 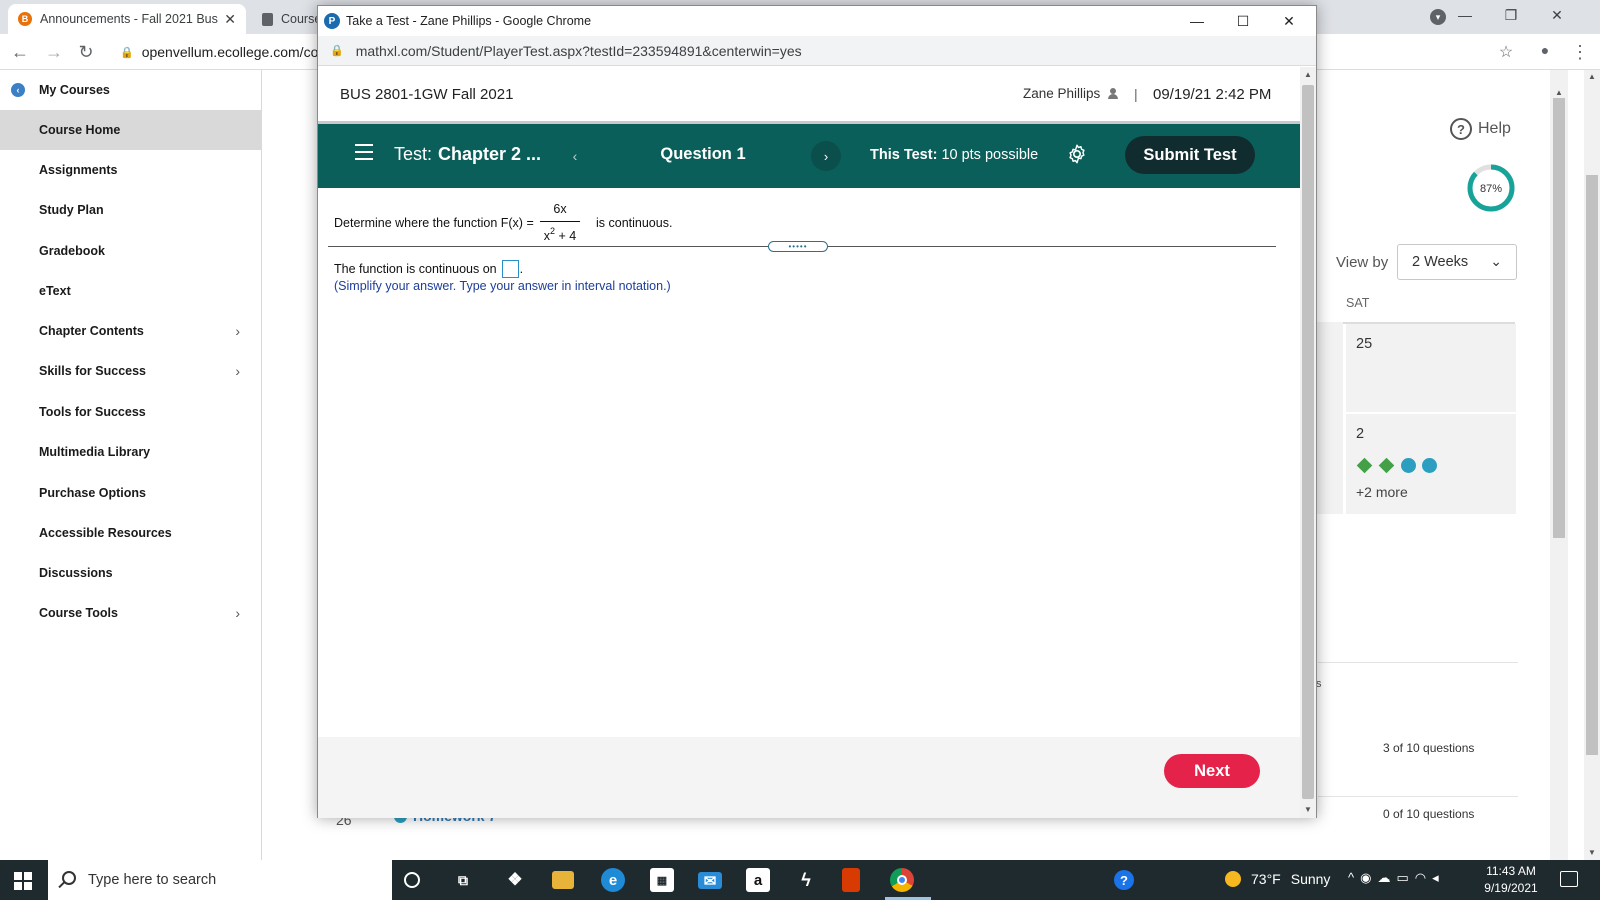 What do you see at coordinates (1506, 52) in the screenshot?
I see `bookmark-star-icon: ☆` at bounding box center [1506, 52].